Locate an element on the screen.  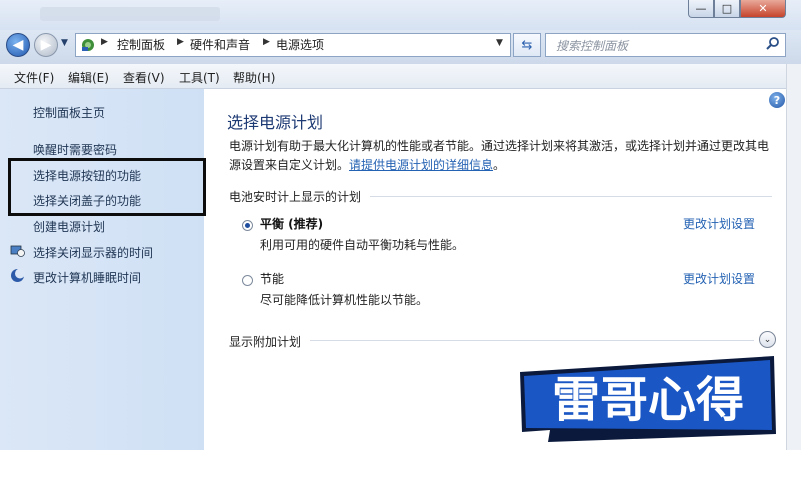
maximize-icon: □ is located at coordinates (727, 8).